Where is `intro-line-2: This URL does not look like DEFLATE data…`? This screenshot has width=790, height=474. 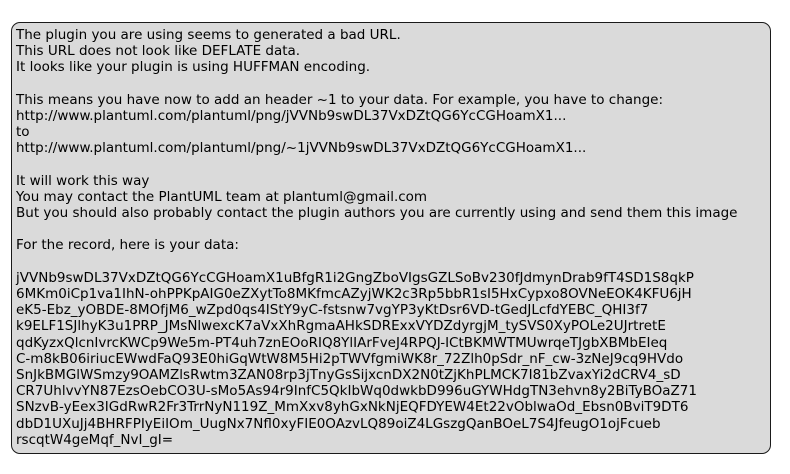 intro-line-2: This URL does not look like DEFLATE data… is located at coordinates (158, 51).